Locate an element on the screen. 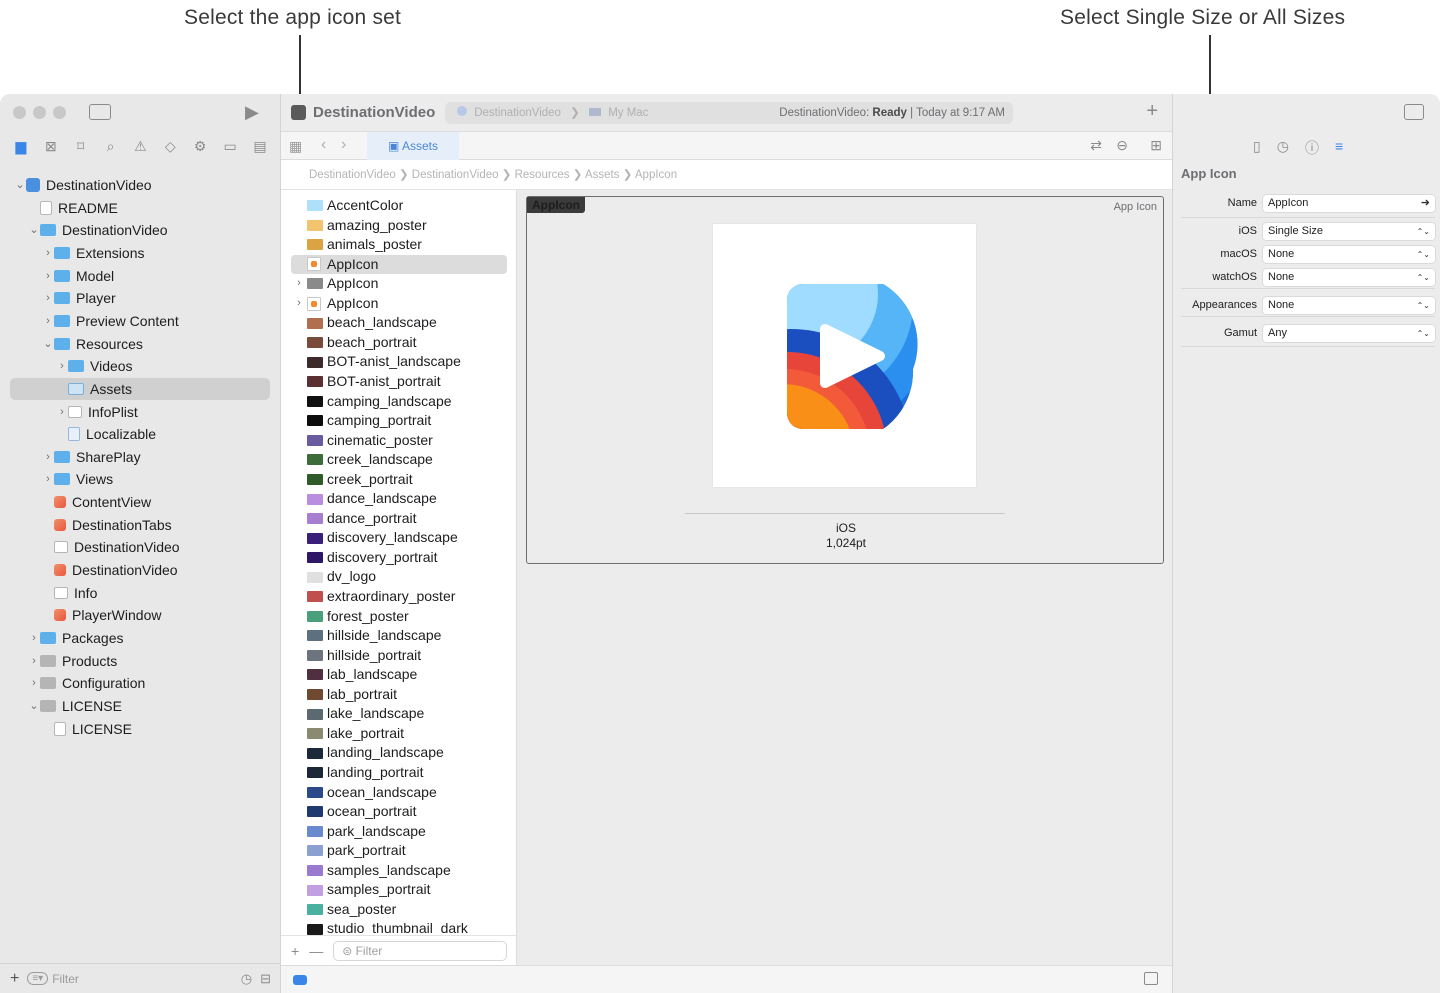  remove-asset-icon: — is located at coordinates (316, 951).